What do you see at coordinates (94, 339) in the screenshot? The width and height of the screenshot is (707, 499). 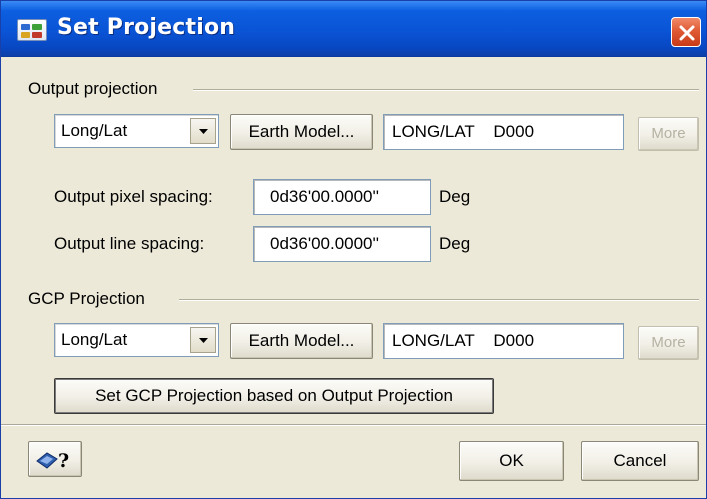 I see `gcp-projection-select-value: Long/Lat` at bounding box center [94, 339].